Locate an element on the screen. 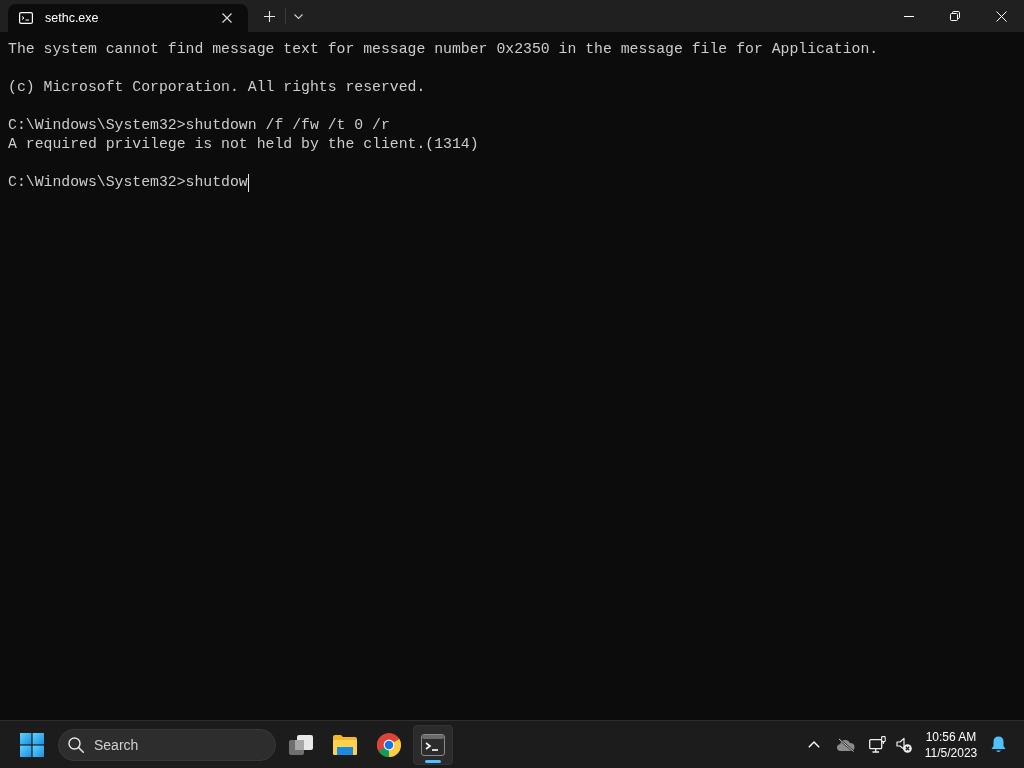 The image size is (1024, 768). tab: sethc.exe is located at coordinates (128, 18).